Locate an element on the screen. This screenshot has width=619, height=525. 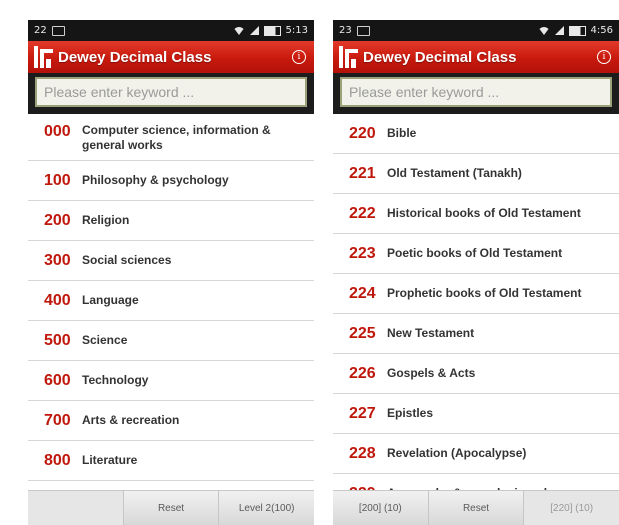
class-label: Social sciences is located at coordinates (127, 260).